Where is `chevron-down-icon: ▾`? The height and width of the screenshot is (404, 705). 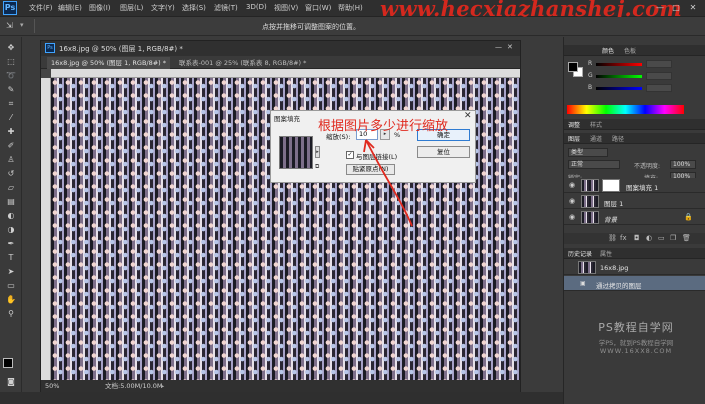
chevron-down-icon: ▾ is located at coordinates (22, 25).